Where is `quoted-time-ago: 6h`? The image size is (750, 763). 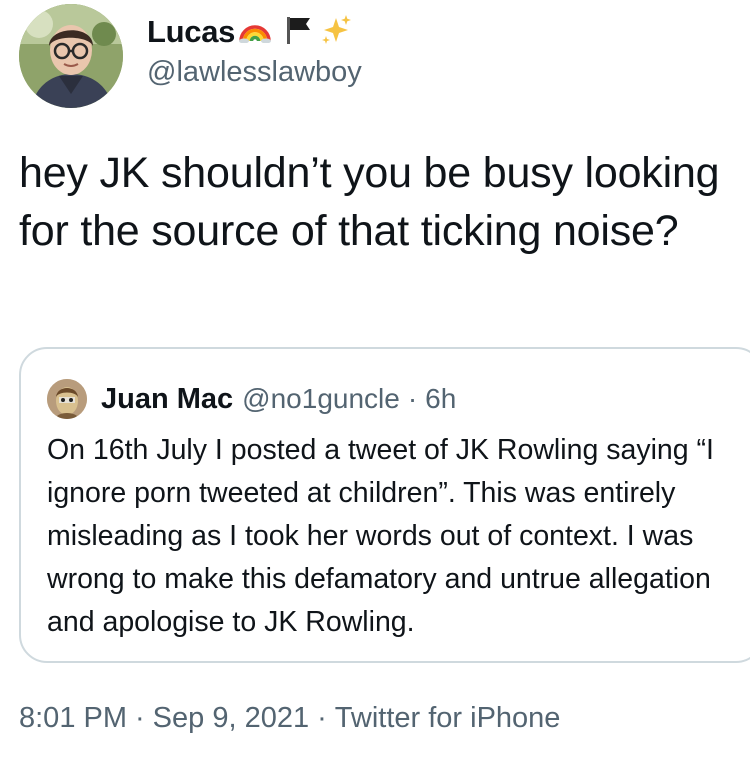
quoted-time-ago: 6h is located at coordinates (440, 399).